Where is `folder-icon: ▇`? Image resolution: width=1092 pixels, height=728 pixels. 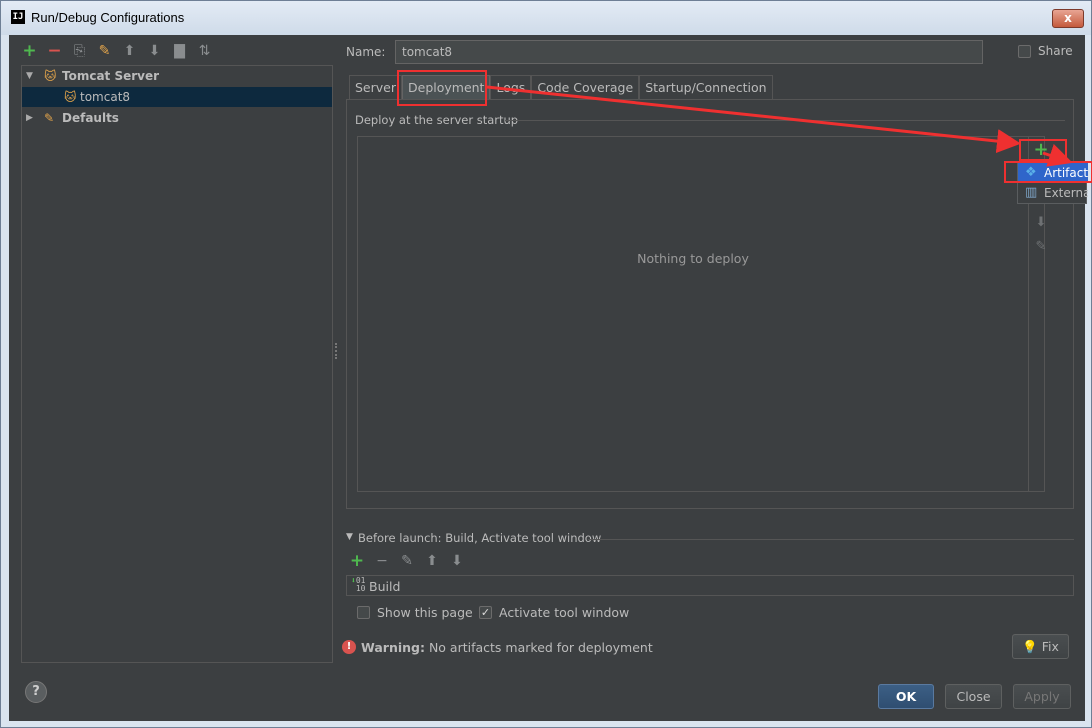 folder-icon: ▇ is located at coordinates (179, 51).